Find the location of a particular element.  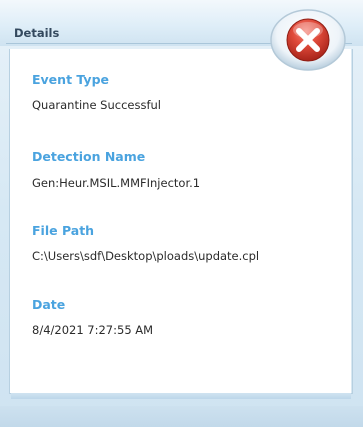

date-label: Date is located at coordinates (49, 304).